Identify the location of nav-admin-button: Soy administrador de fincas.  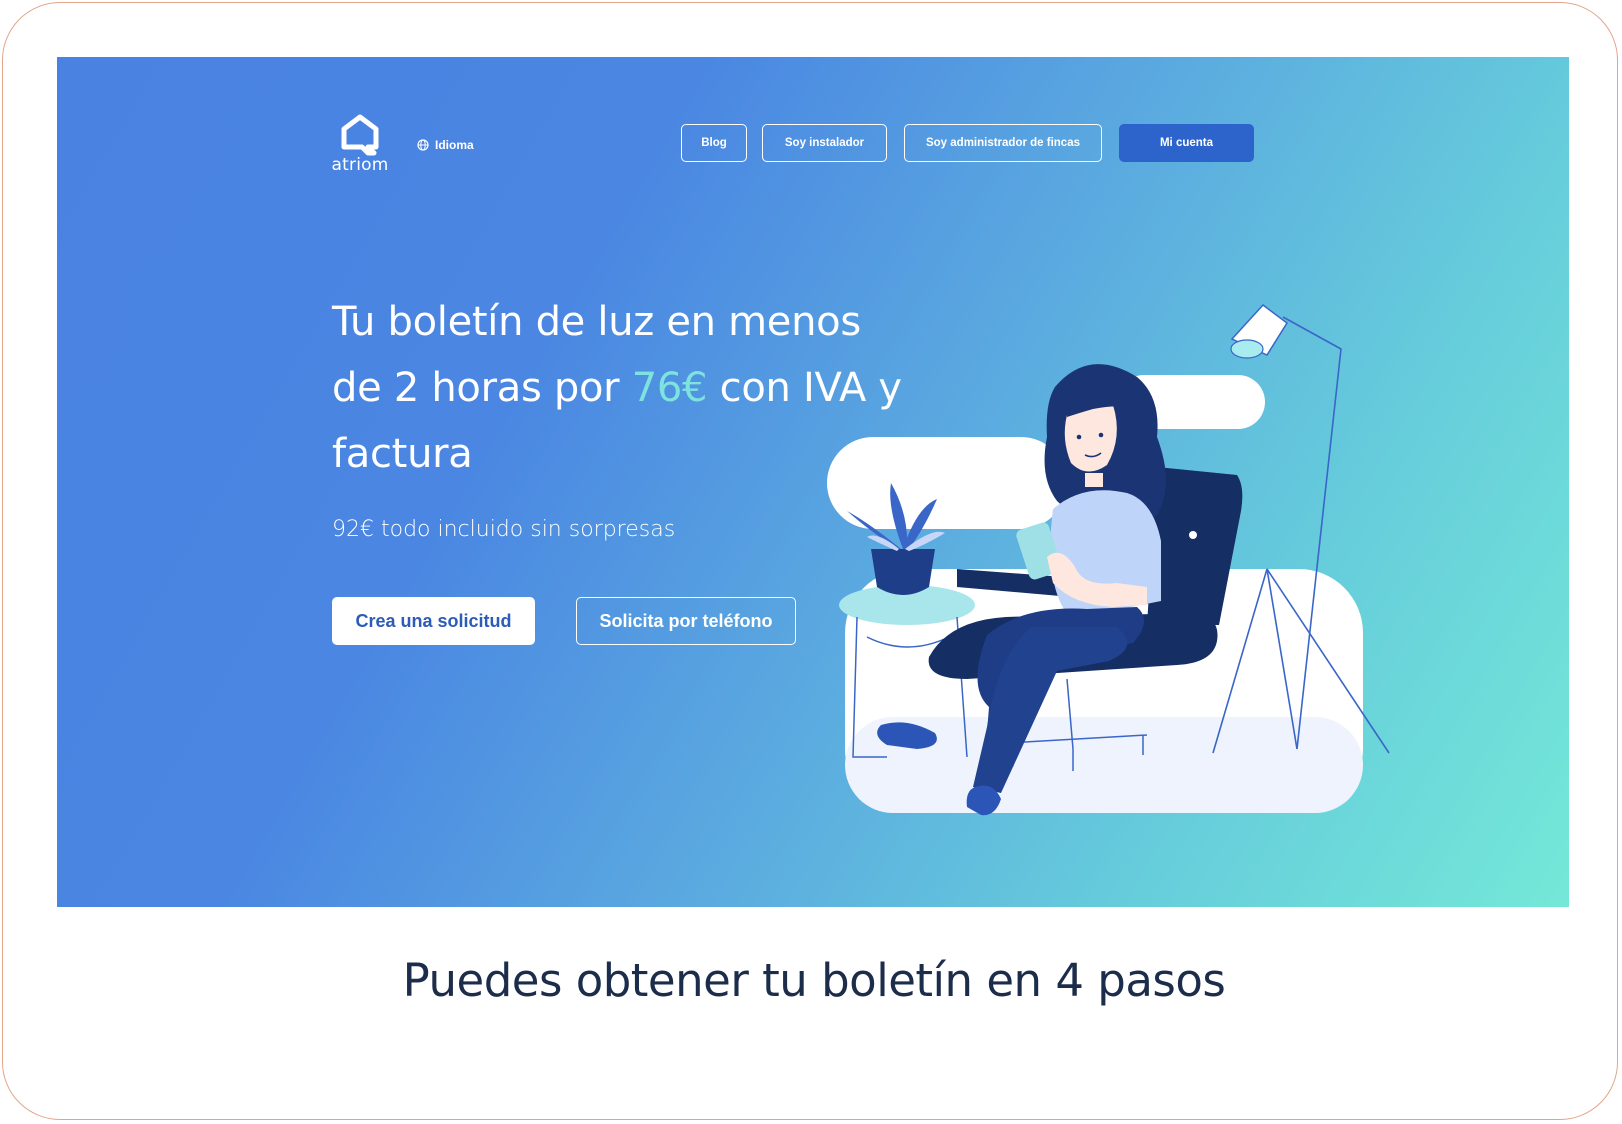
(1003, 143).